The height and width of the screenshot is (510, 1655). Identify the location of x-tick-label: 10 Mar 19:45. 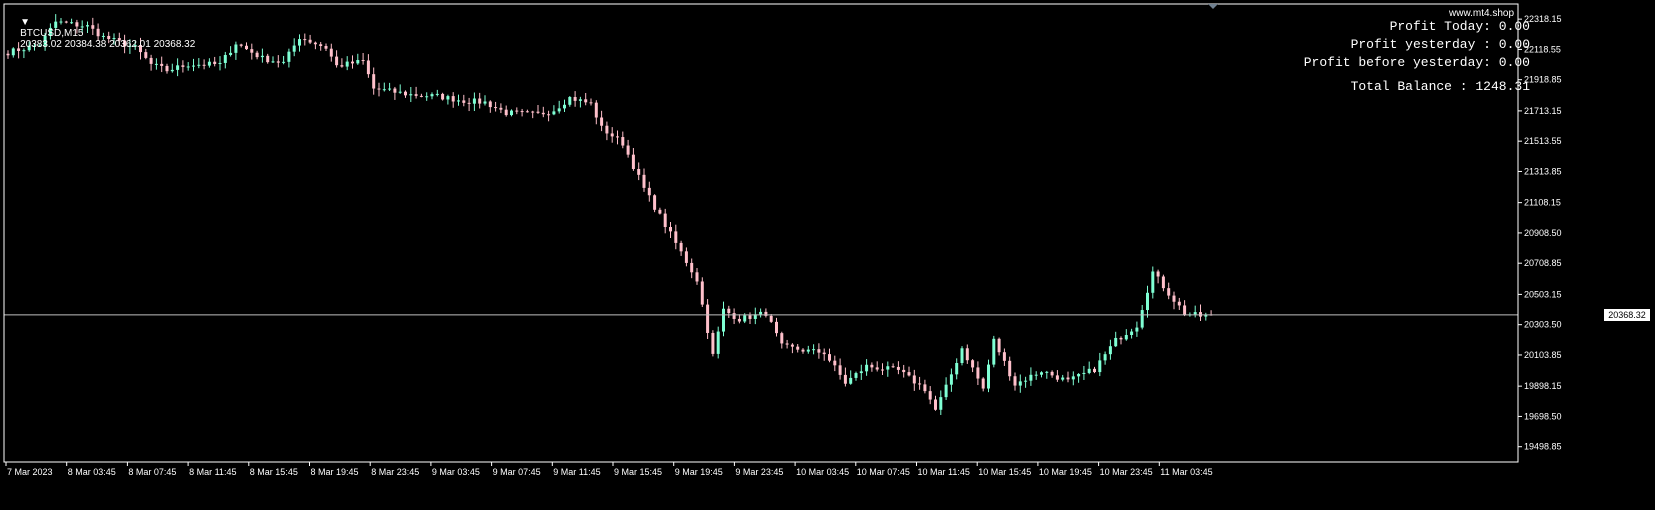
(1065, 472).